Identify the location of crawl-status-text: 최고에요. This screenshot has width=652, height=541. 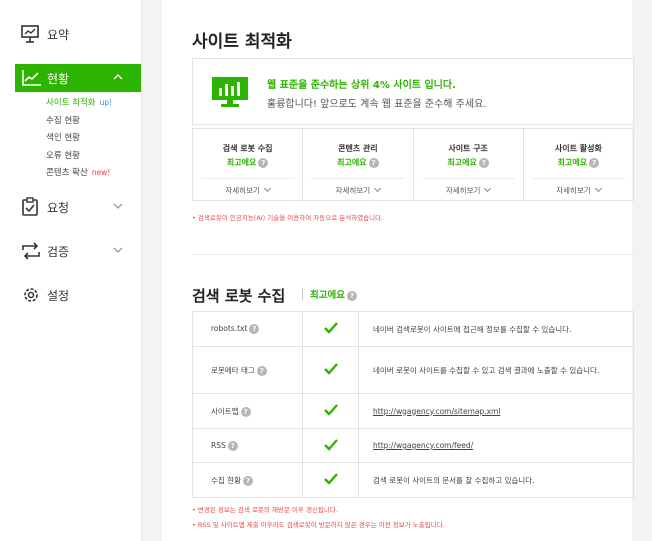
(327, 295).